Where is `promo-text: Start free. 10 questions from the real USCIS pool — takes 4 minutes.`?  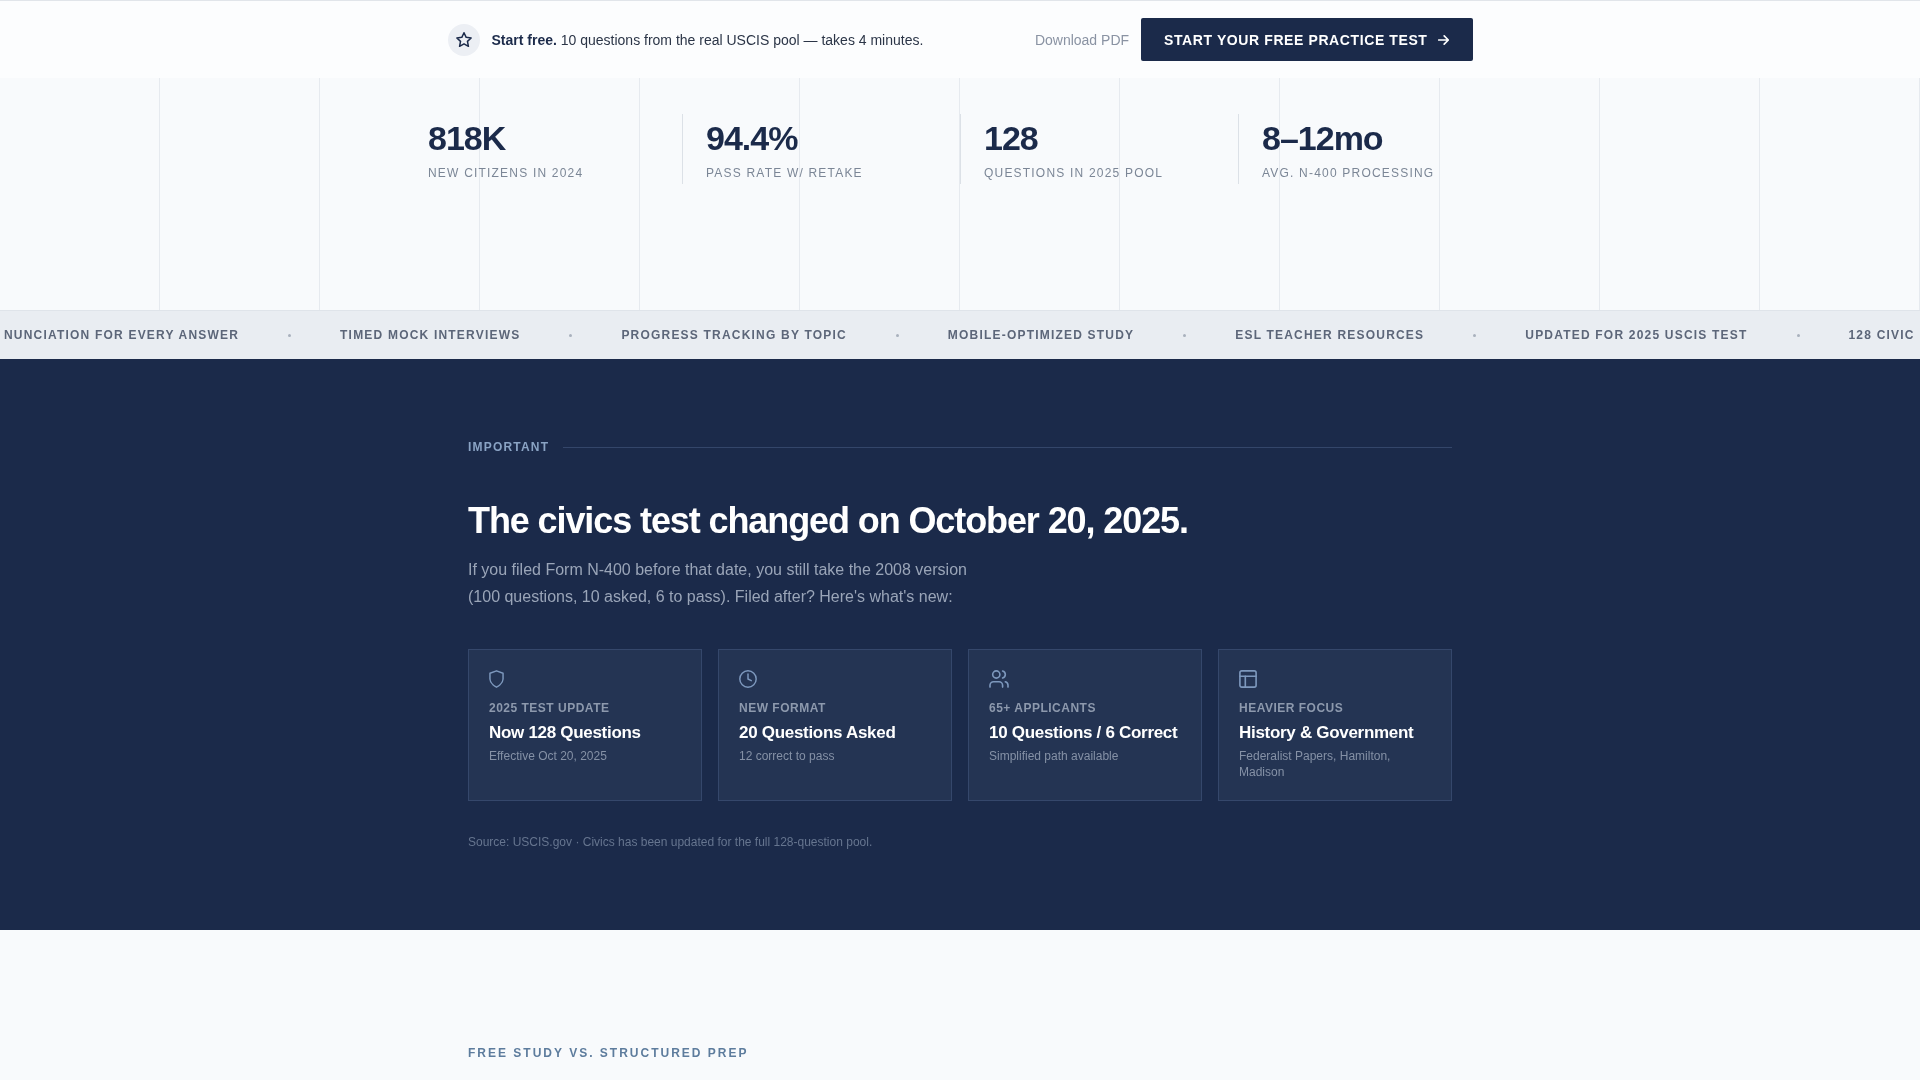 promo-text: Start free. 10 questions from the real USCIS pool — takes 4 minutes. is located at coordinates (707, 39).